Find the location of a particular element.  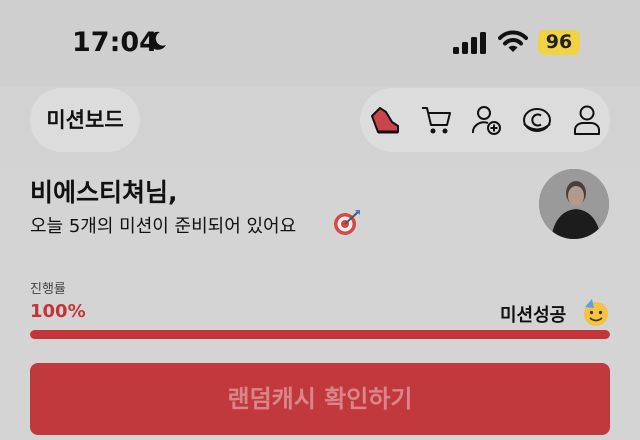

signal-bars-icon is located at coordinates (471, 45).